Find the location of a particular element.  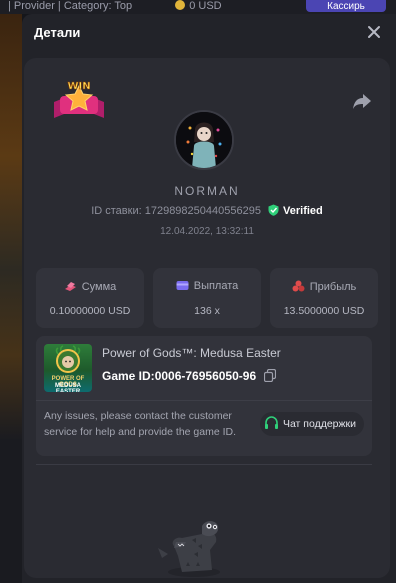

wallet-icon is located at coordinates (182, 285).